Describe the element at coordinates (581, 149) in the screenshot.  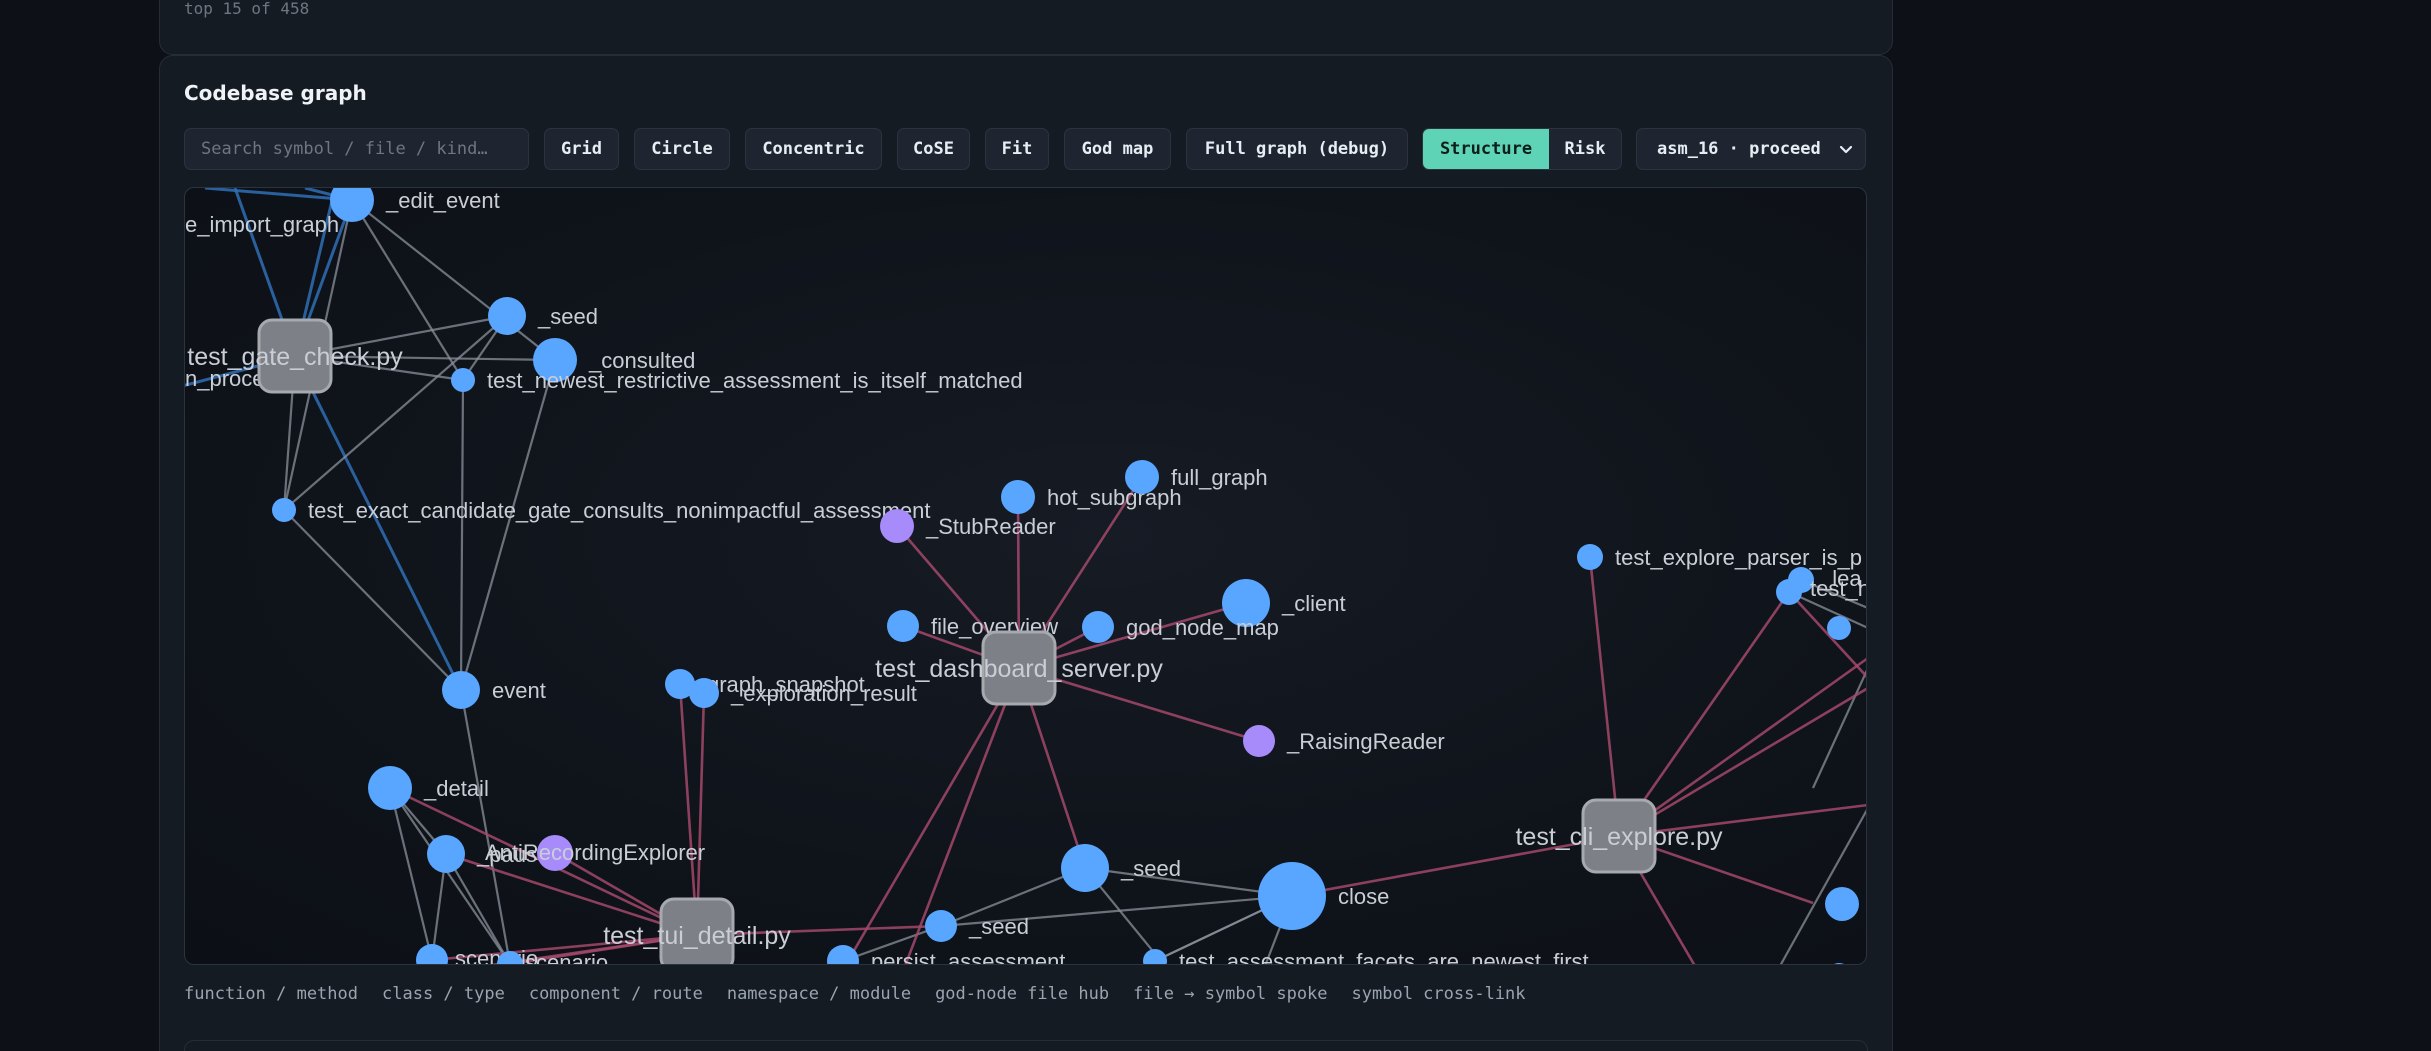
I see `grid-layout-button: Grid` at that location.